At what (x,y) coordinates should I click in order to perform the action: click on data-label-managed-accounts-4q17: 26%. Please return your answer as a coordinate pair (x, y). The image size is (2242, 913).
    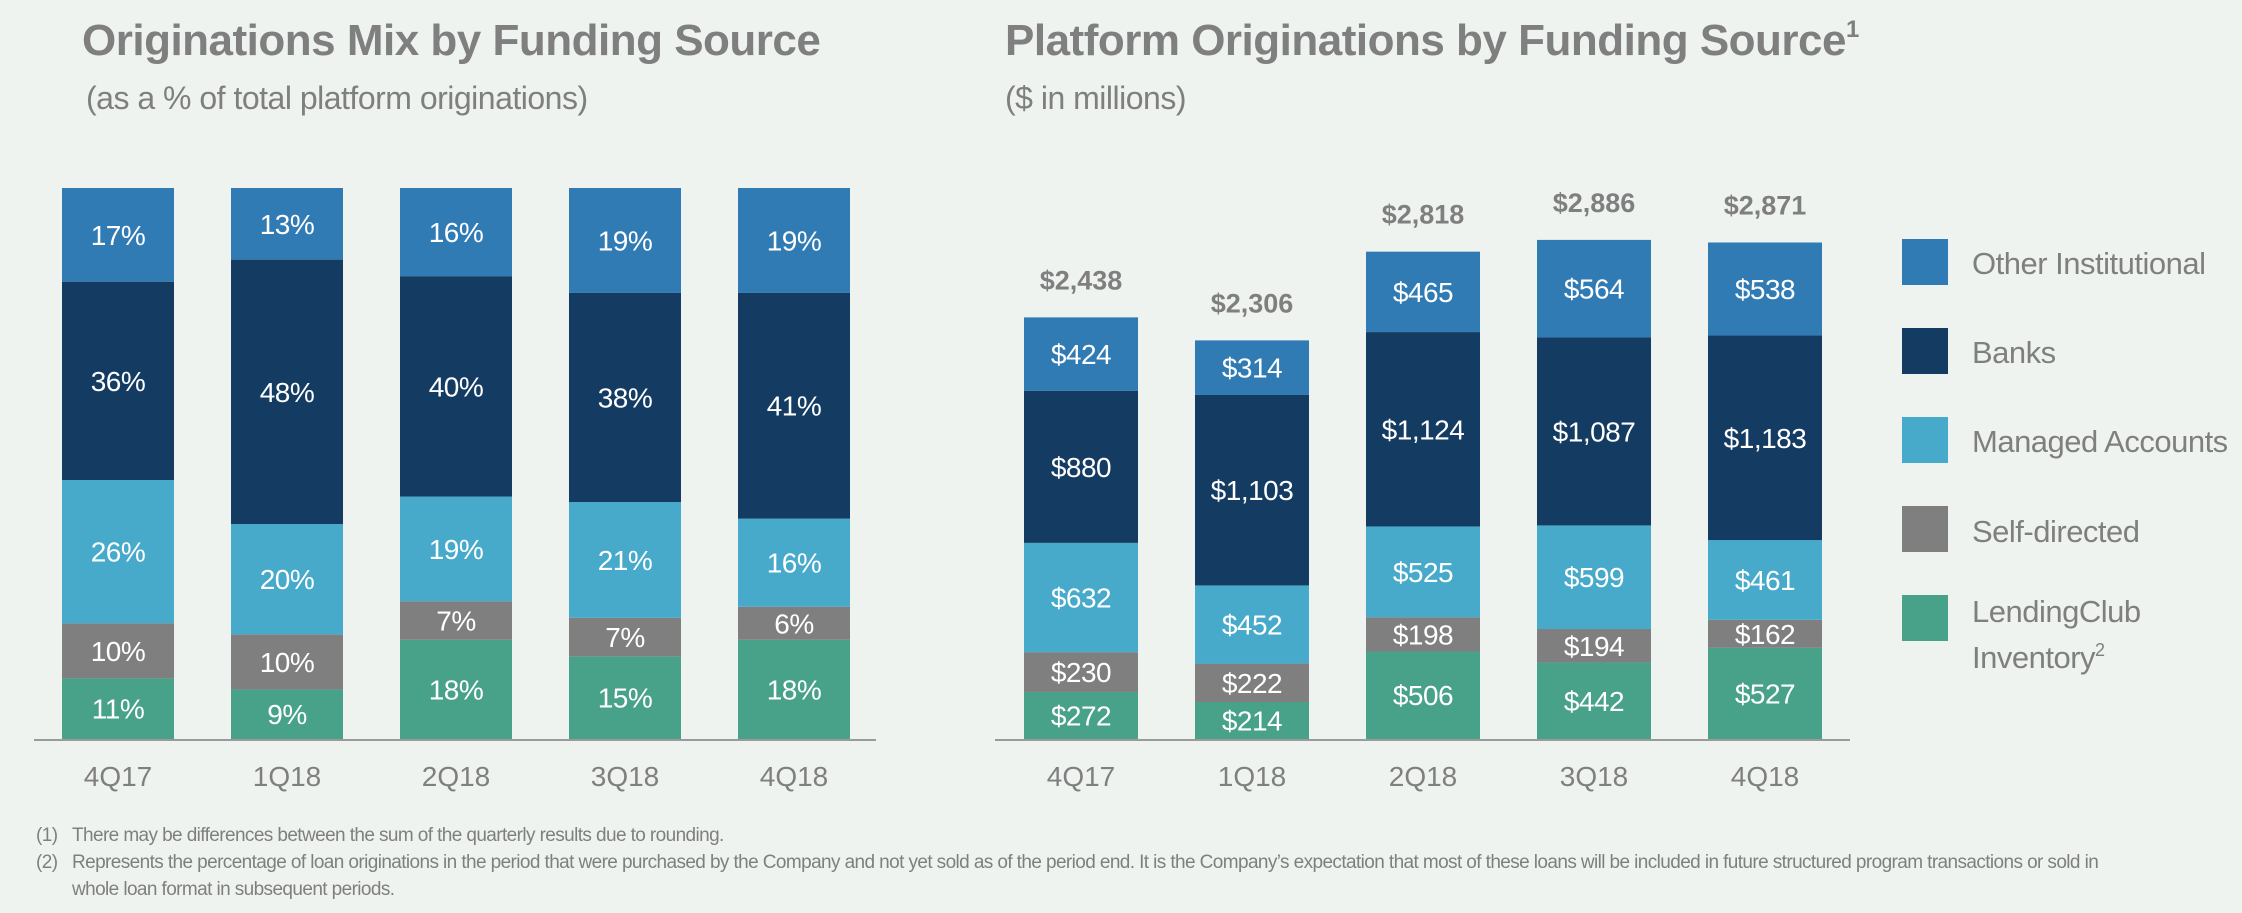
    Looking at the image, I should click on (118, 552).